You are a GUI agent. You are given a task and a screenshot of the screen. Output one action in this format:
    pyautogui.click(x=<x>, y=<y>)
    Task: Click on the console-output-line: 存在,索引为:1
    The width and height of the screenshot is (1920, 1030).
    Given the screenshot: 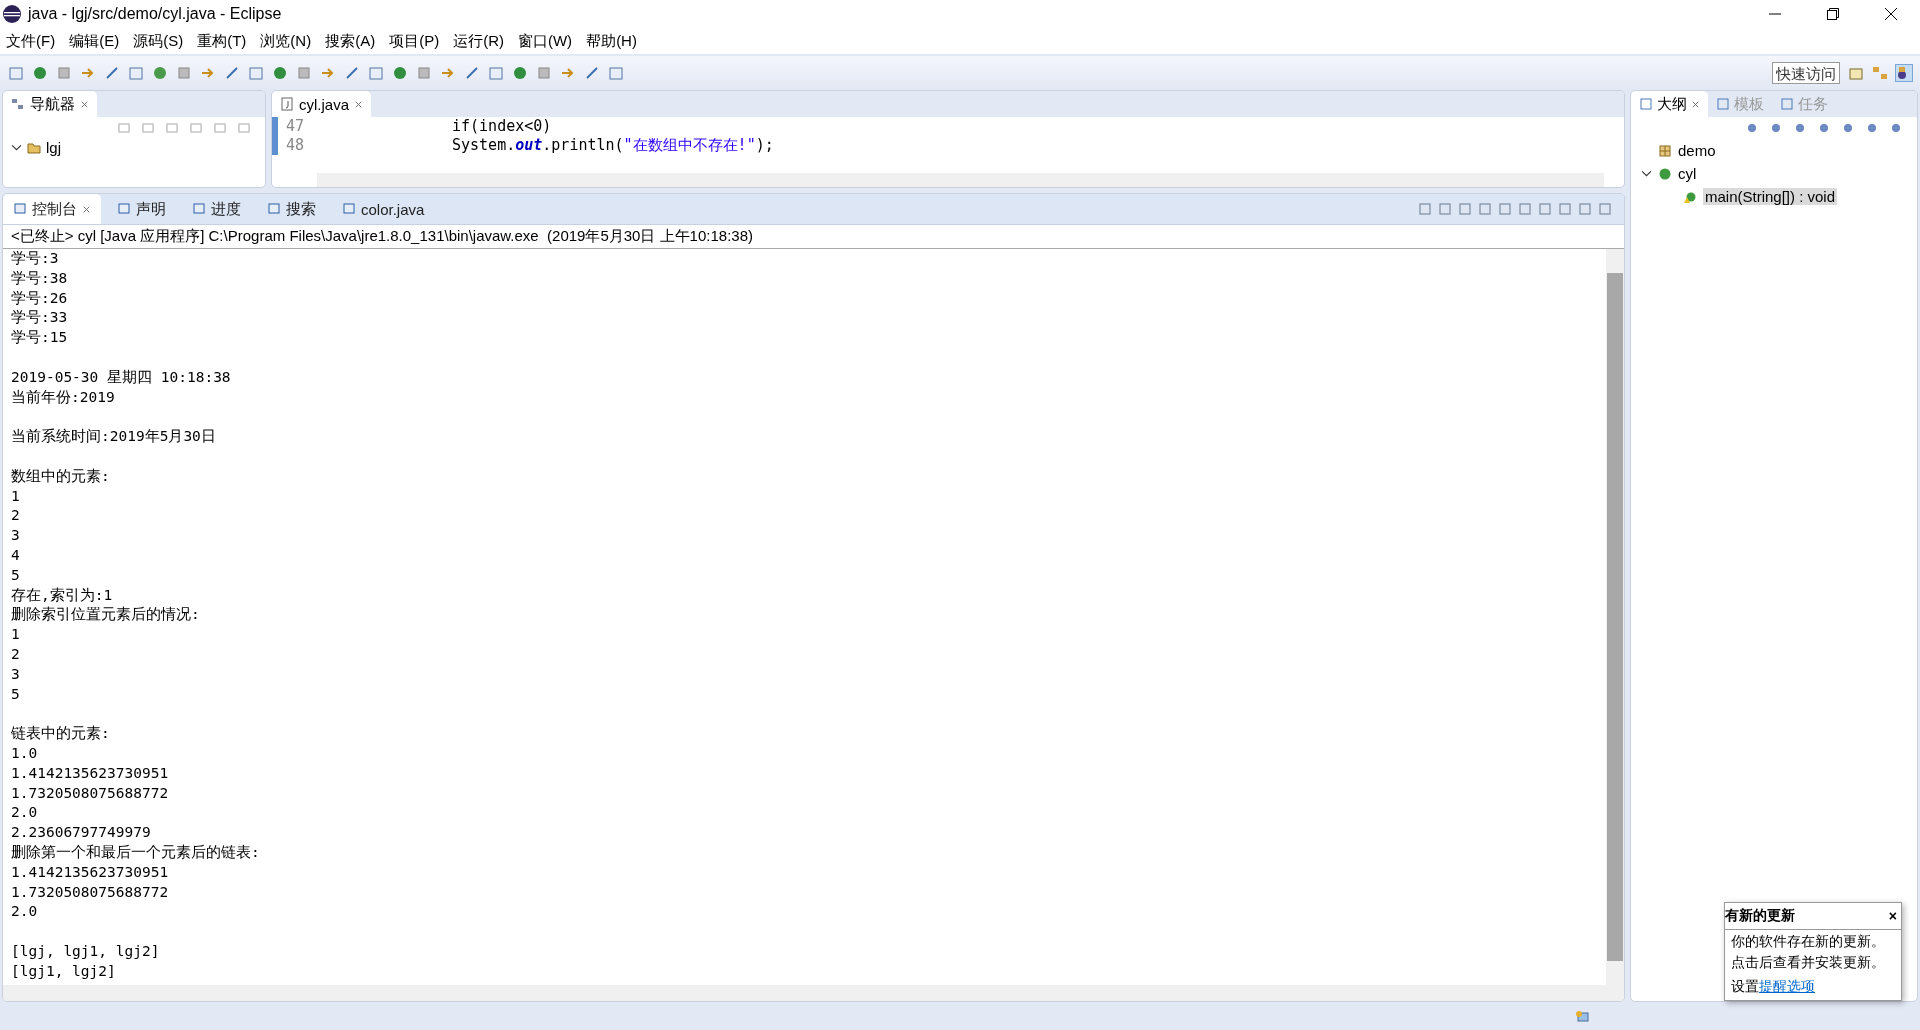 What is the action you would take?
    pyautogui.click(x=62, y=595)
    